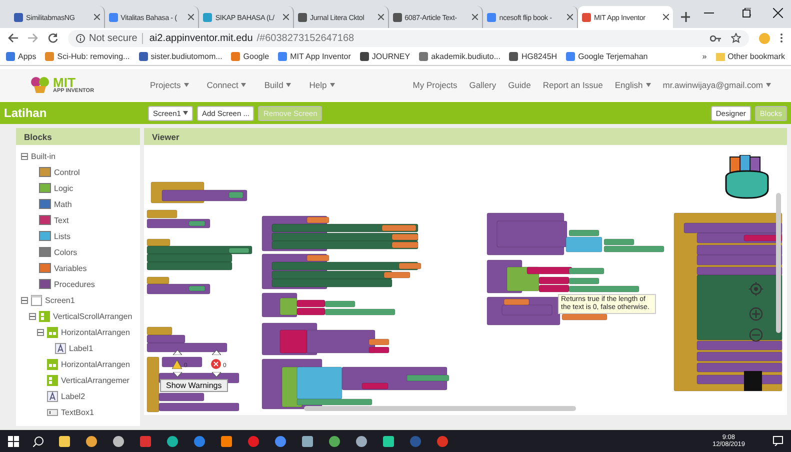 The width and height of the screenshot is (791, 452). I want to click on nav-link: Guide, so click(519, 85).